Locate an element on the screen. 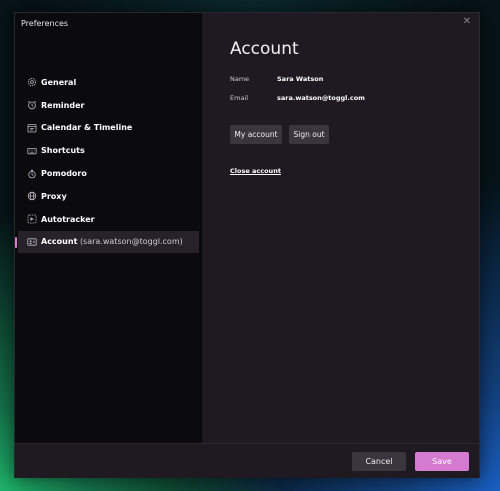  timer-icon is located at coordinates (32, 174).